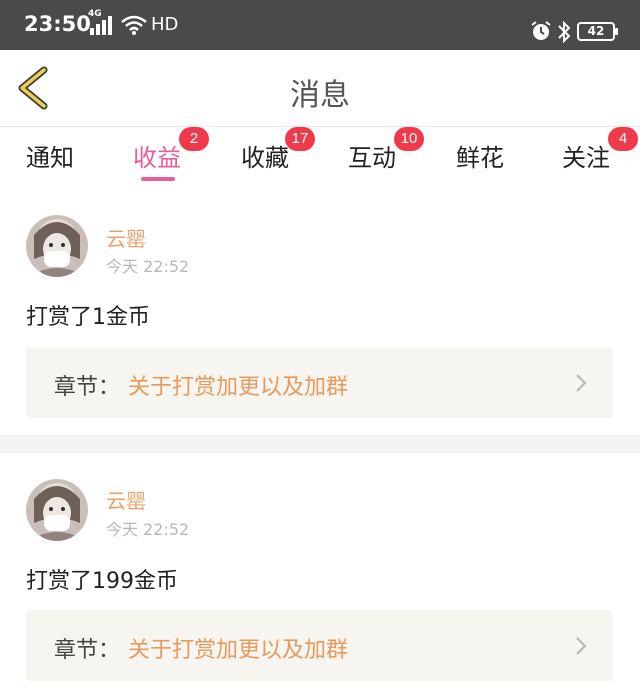 This screenshot has width=640, height=697. I want to click on hd-label: HD, so click(165, 24).